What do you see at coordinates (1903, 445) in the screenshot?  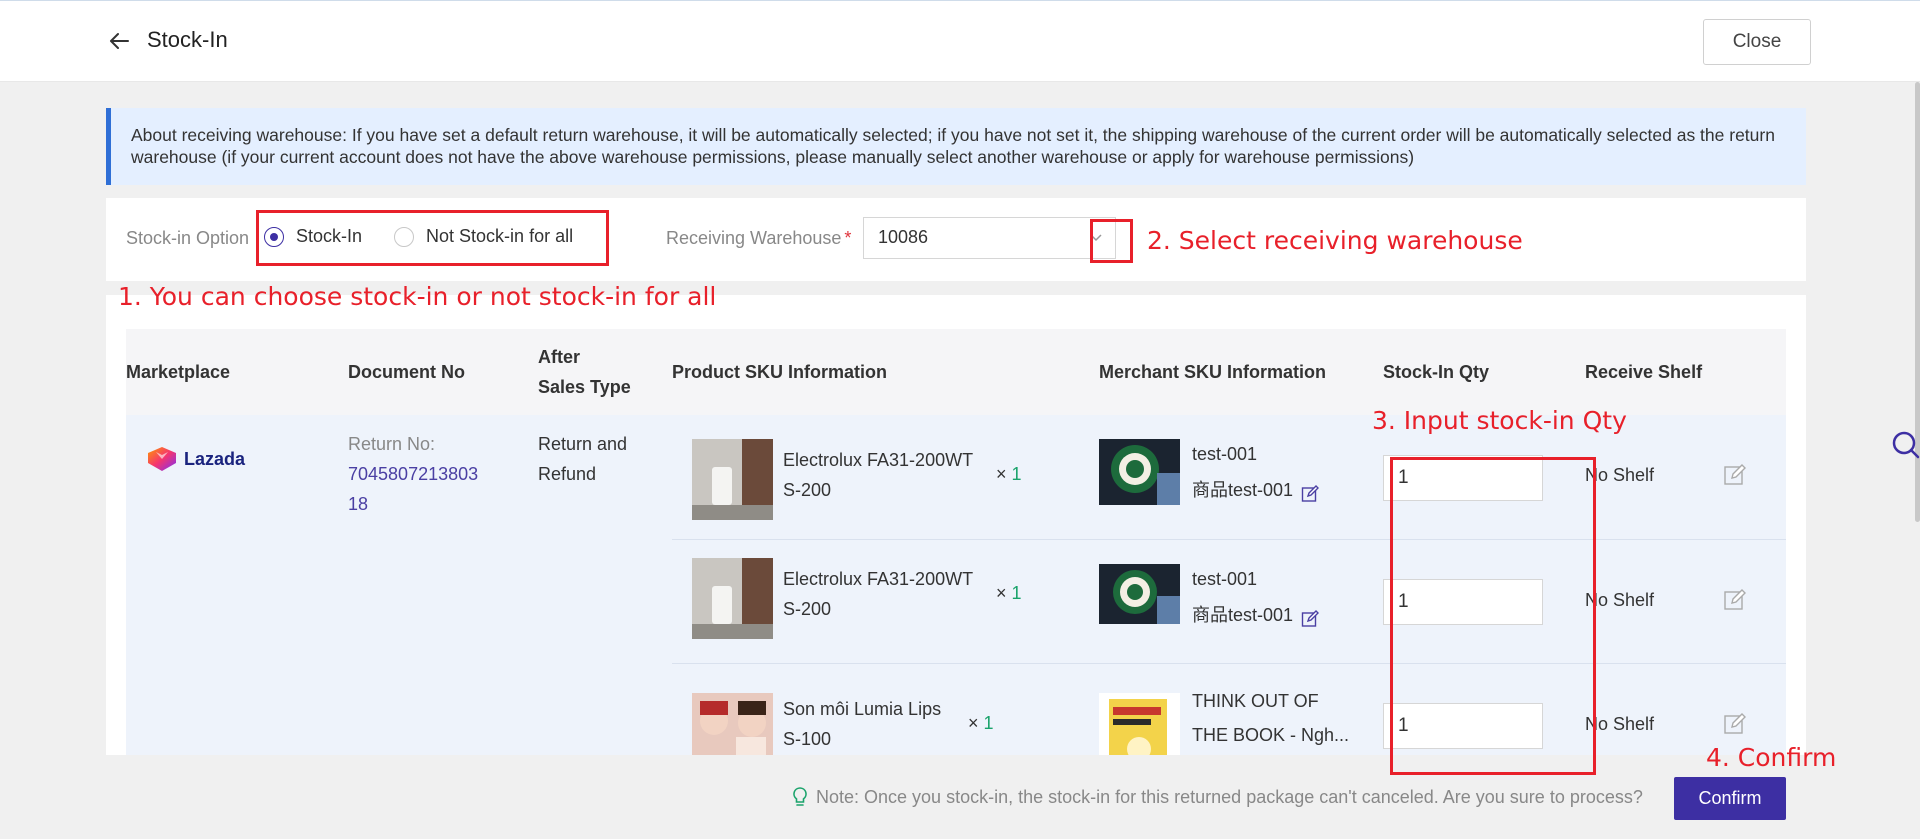 I see `search-icon` at bounding box center [1903, 445].